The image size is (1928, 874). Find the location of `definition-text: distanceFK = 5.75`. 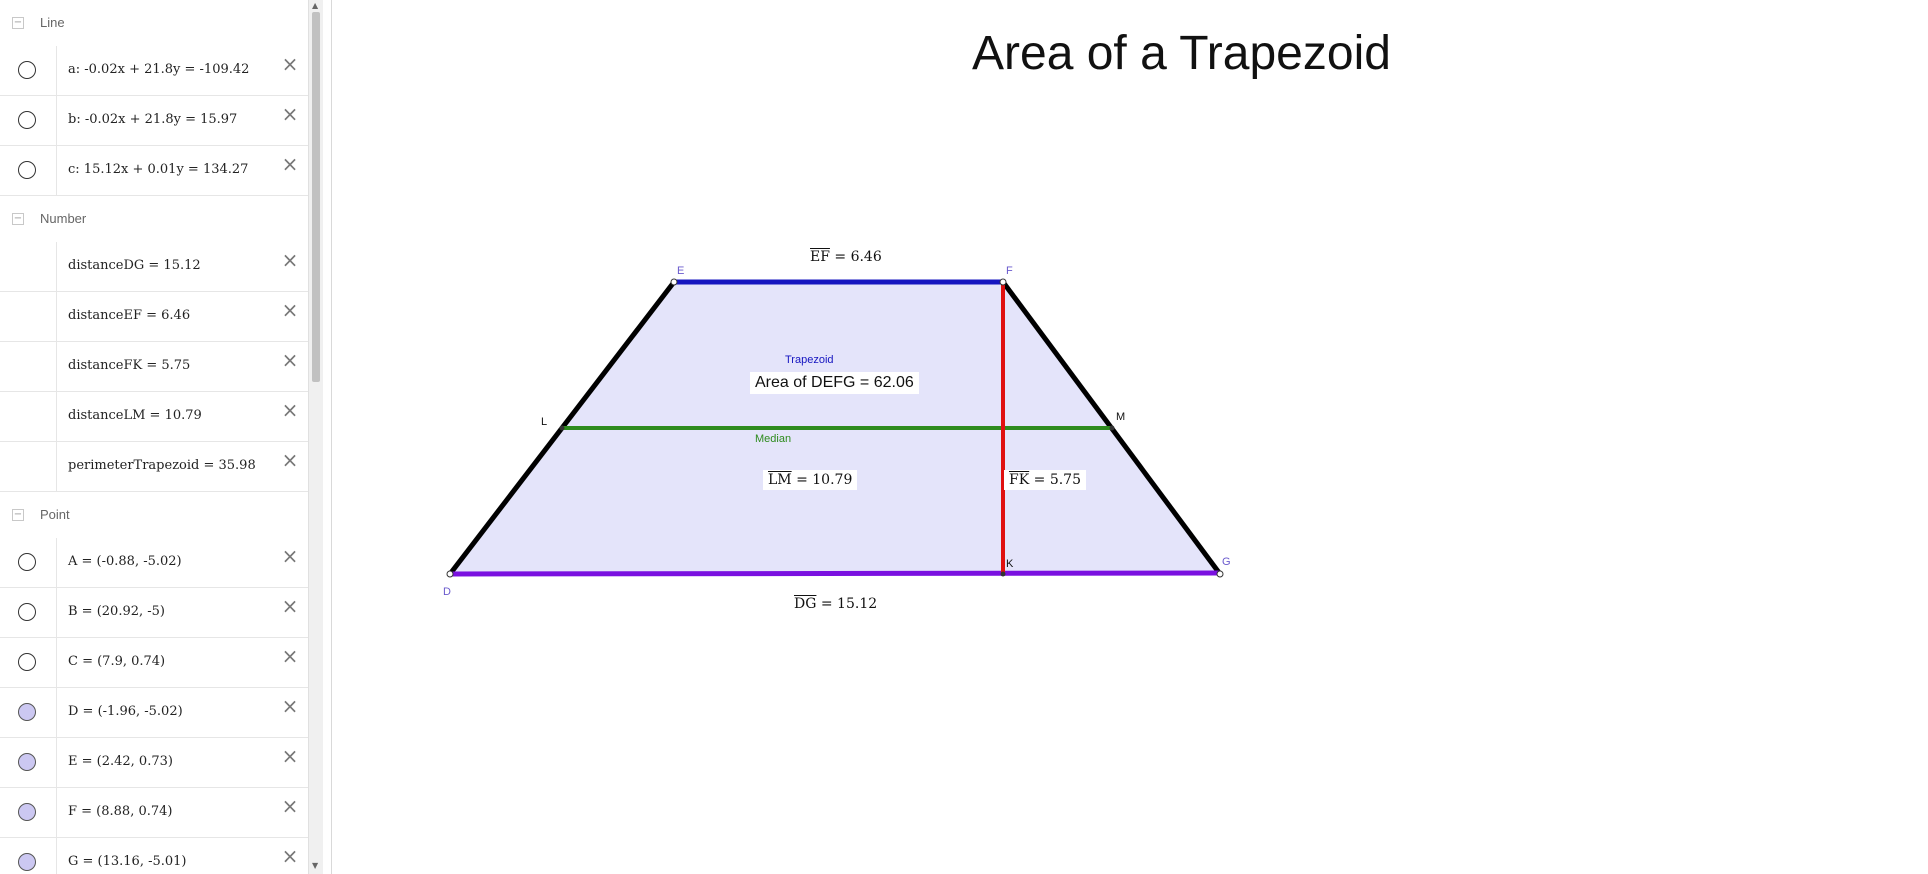

definition-text: distanceFK = 5.75 is located at coordinates (129, 365).